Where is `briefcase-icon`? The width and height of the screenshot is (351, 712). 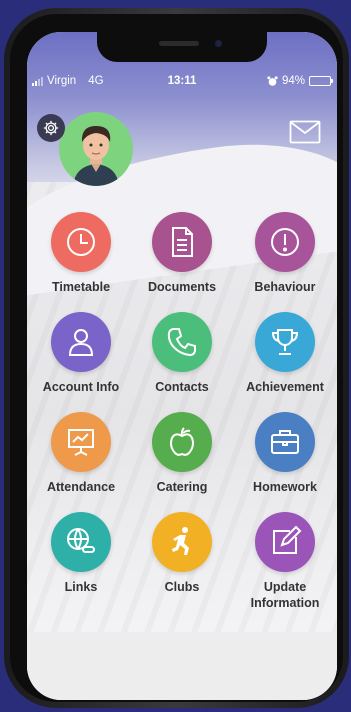
briefcase-icon is located at coordinates (285, 442).